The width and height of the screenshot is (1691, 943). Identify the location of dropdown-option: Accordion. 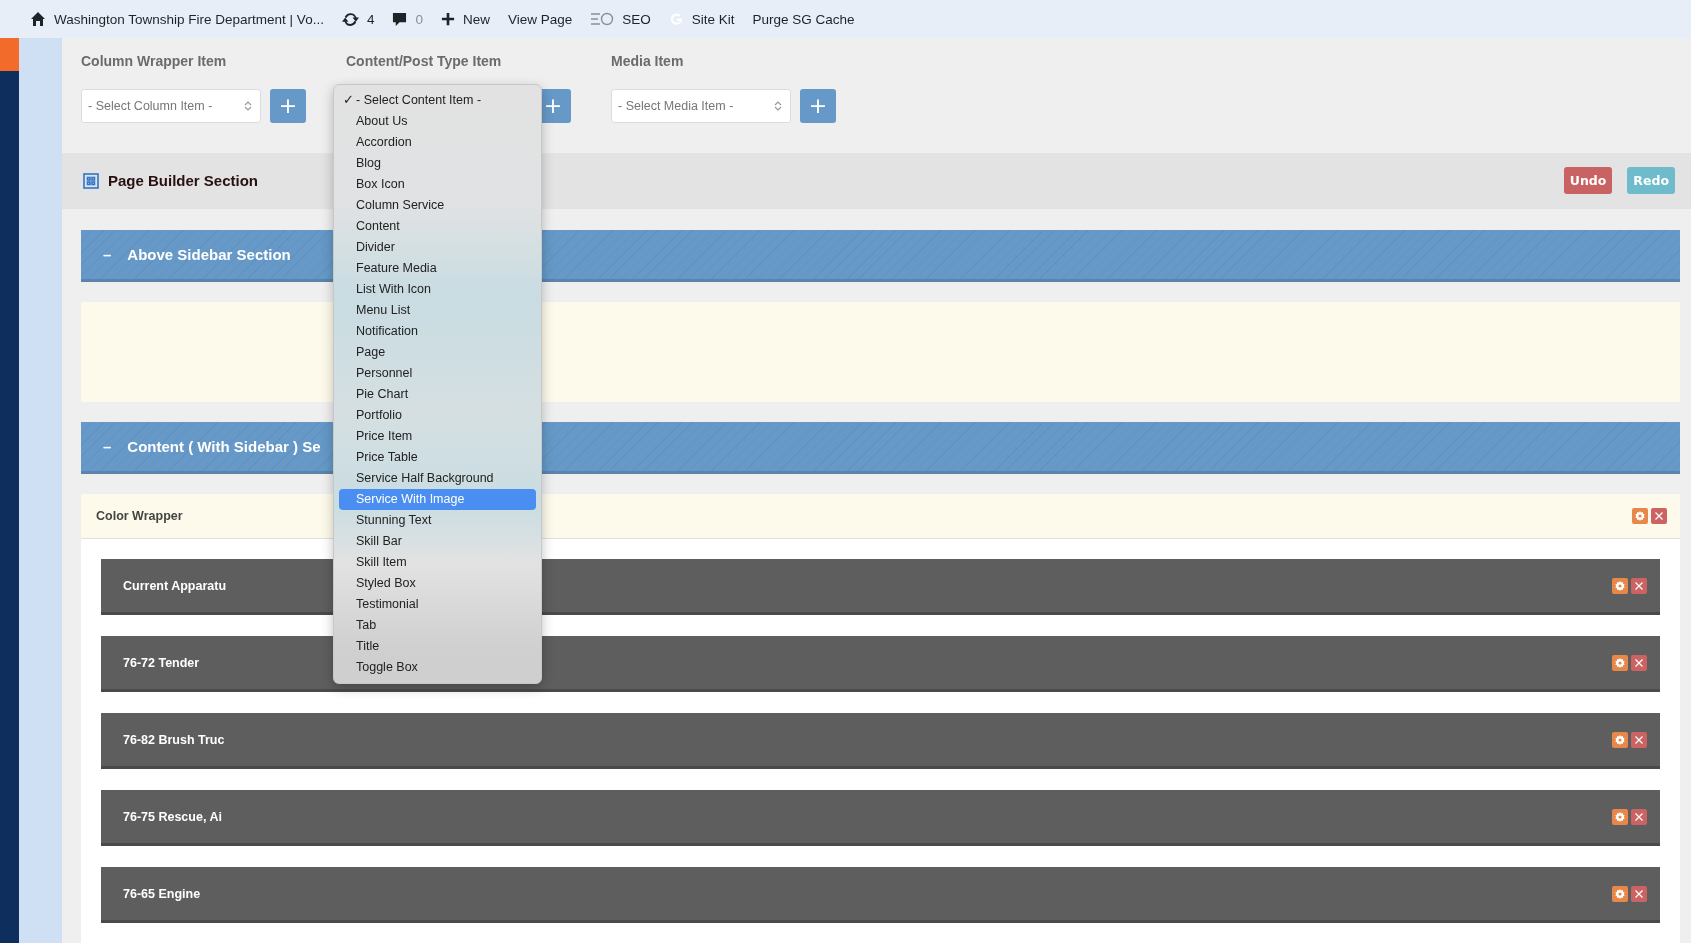
(437, 142).